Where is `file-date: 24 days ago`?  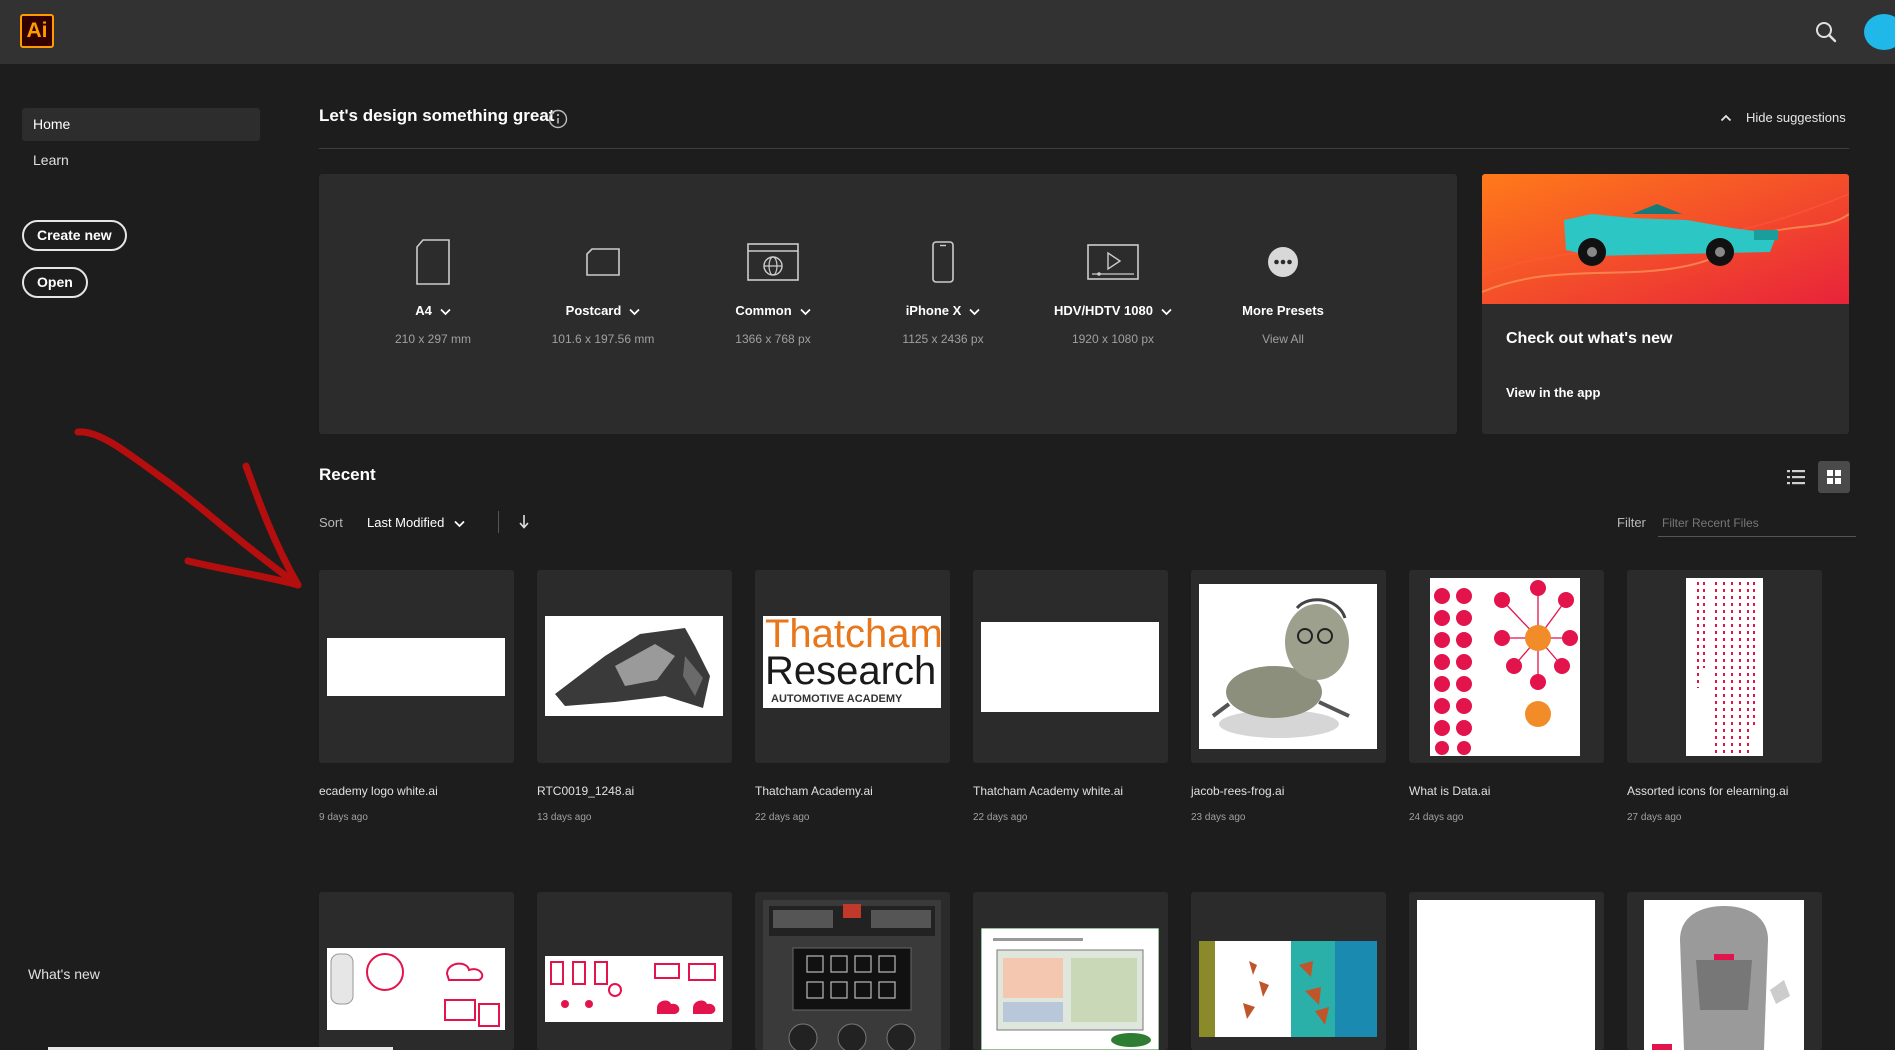
file-date: 24 days ago is located at coordinates (1436, 817).